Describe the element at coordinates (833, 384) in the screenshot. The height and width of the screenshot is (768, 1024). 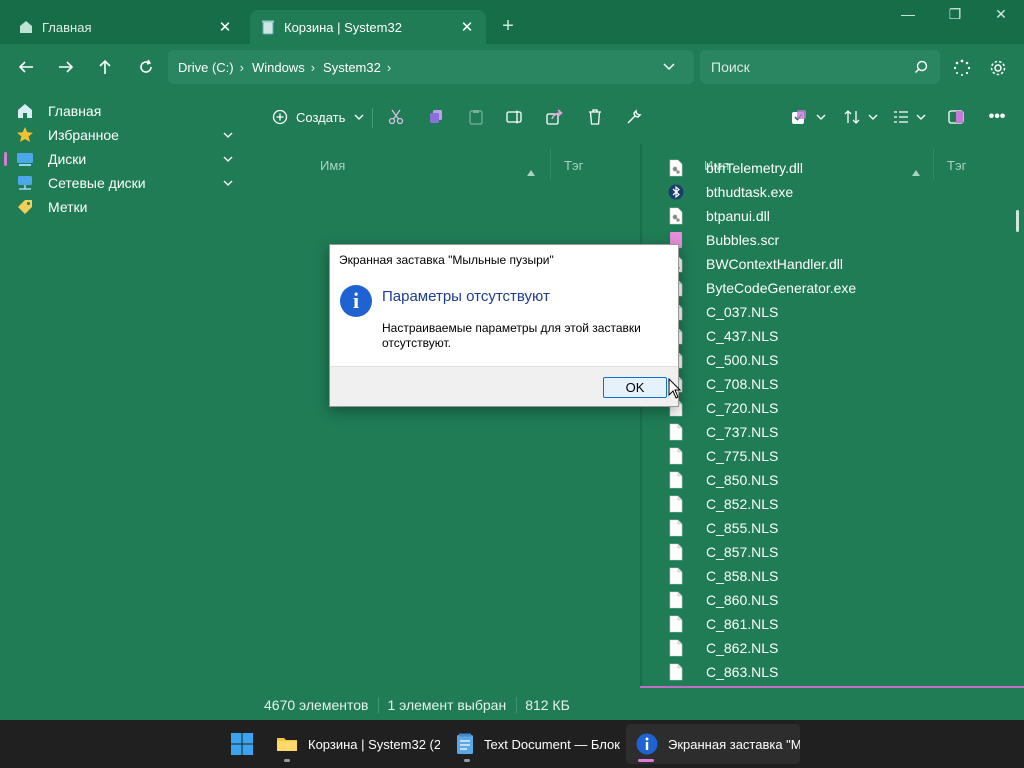
I see `file-row: C_708.NLS` at that location.